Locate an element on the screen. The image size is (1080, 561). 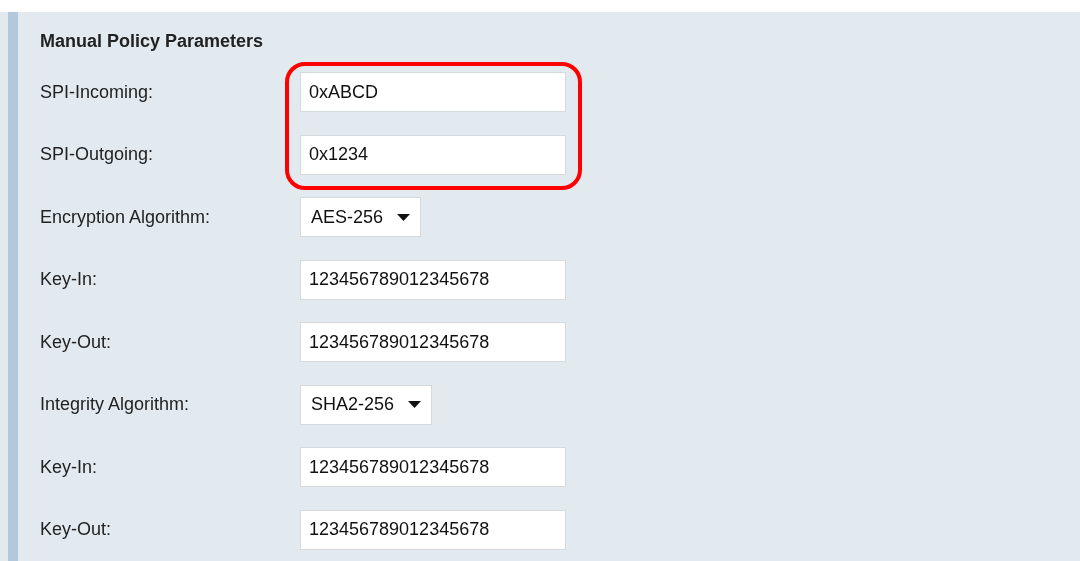
input-field: 0xABCD is located at coordinates (433, 92).